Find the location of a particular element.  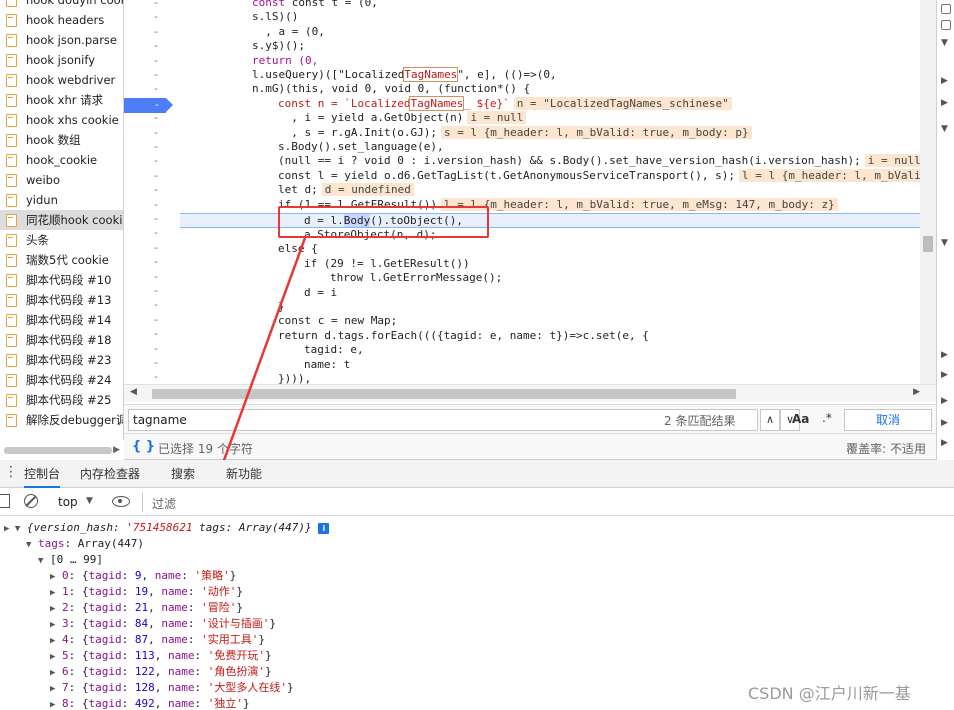

code-horizontal-scroll-thumb is located at coordinates (444, 394).